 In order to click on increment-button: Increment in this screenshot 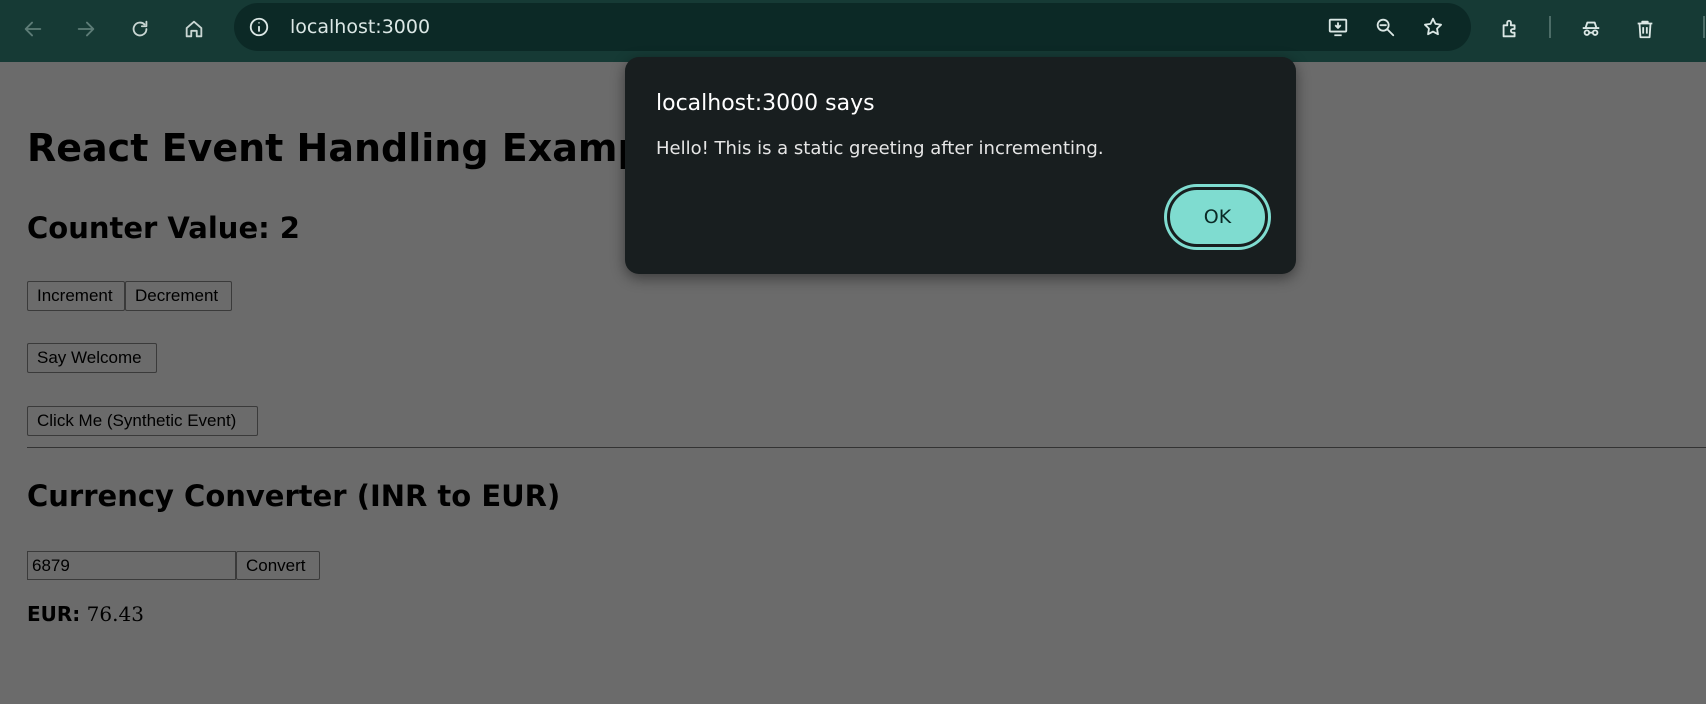, I will do `click(76, 296)`.